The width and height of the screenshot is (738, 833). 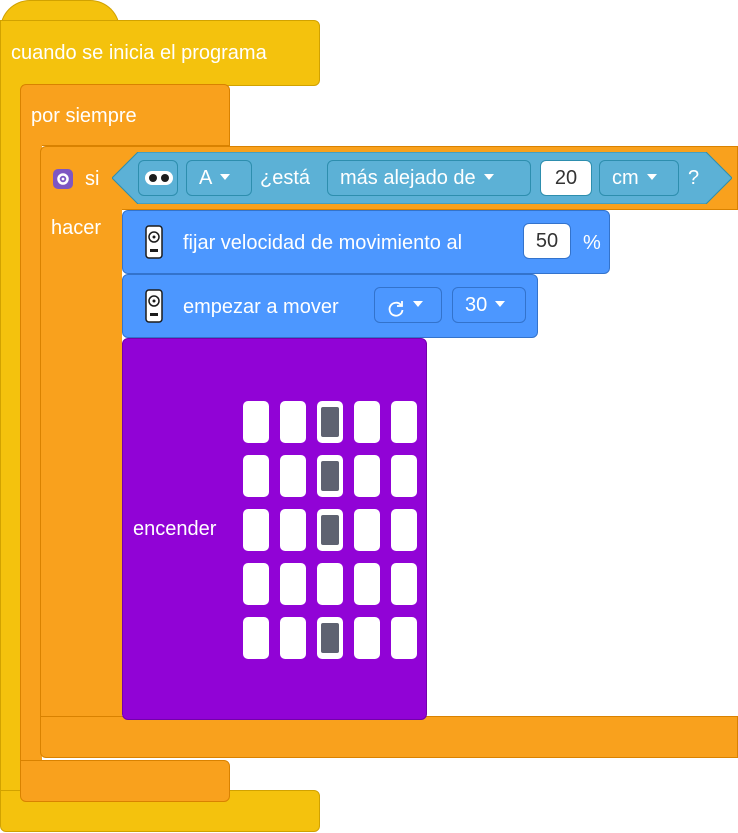 I want to click on start-move-block: empezar a mover 30, so click(x=330, y=306).